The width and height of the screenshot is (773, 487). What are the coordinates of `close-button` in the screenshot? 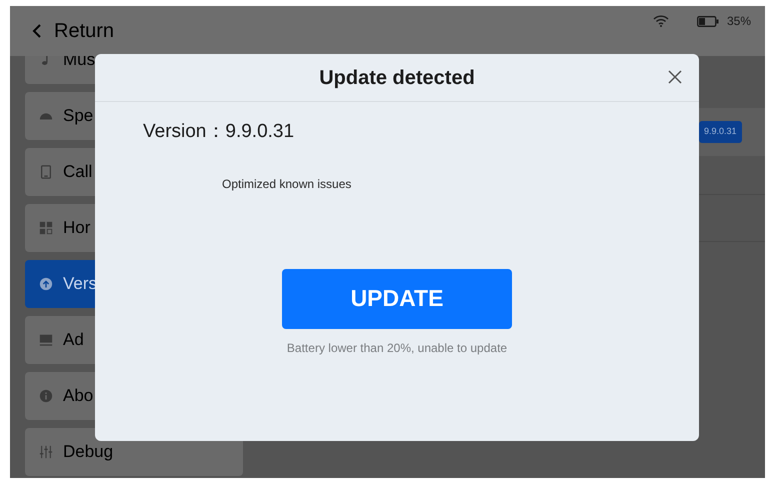 It's located at (675, 77).